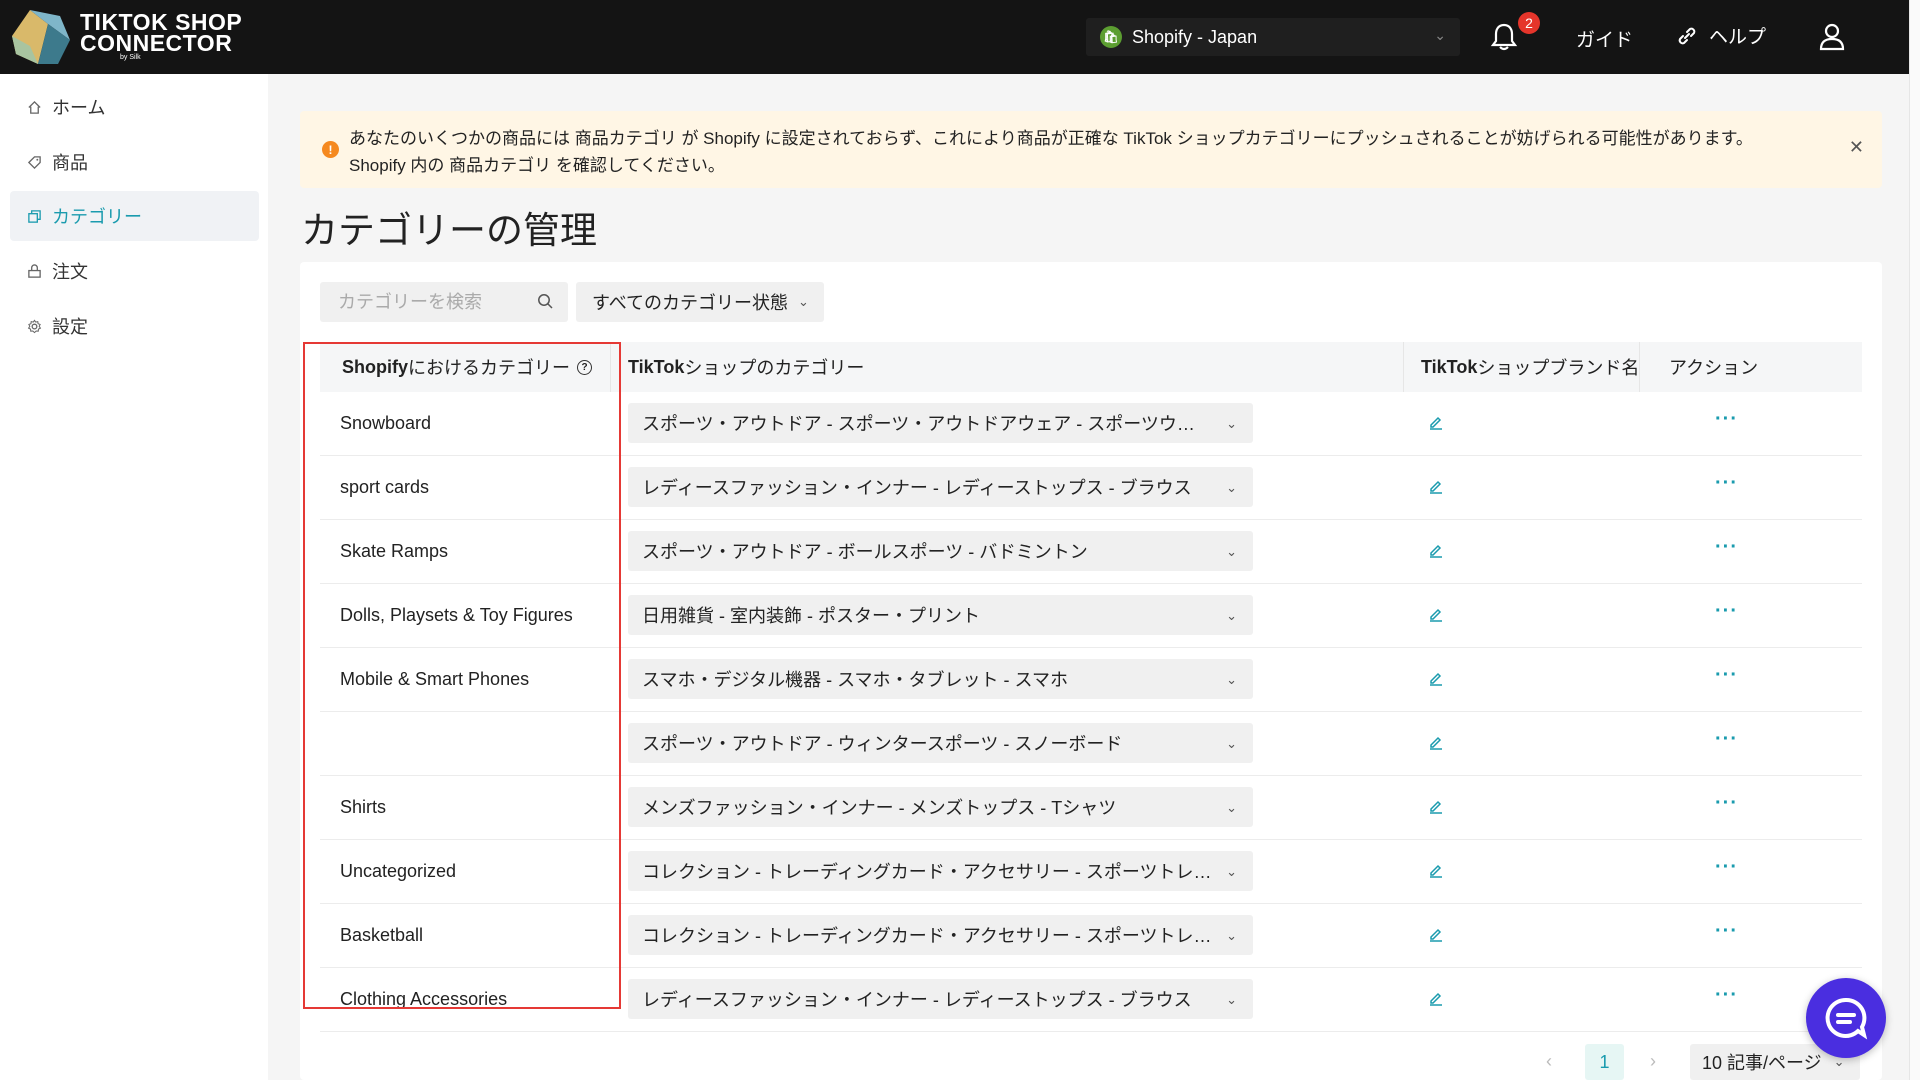  What do you see at coordinates (134, 162) in the screenshot?
I see `sidebar-item-products: 商品` at bounding box center [134, 162].